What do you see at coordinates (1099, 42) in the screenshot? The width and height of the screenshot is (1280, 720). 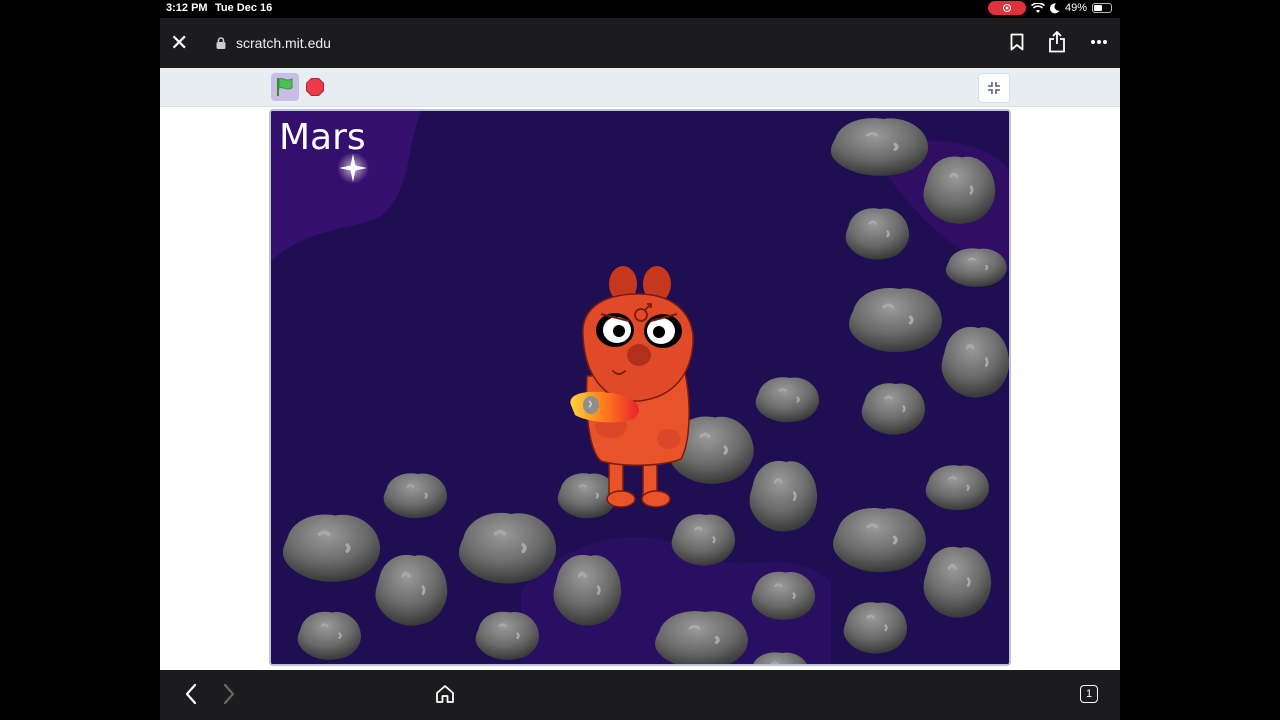 I see `more-icon` at bounding box center [1099, 42].